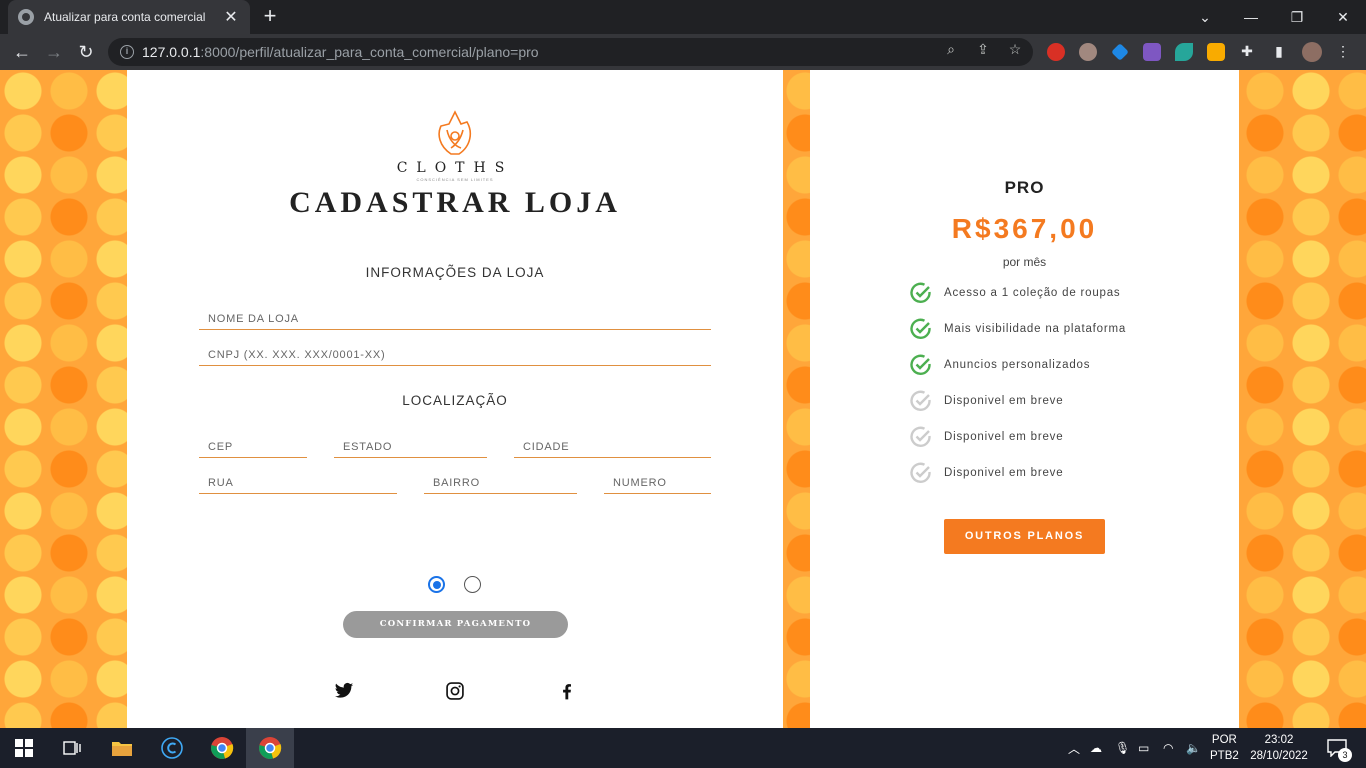 This screenshot has width=1366, height=768. I want to click on restore-button: ❐, so click(1297, 17).